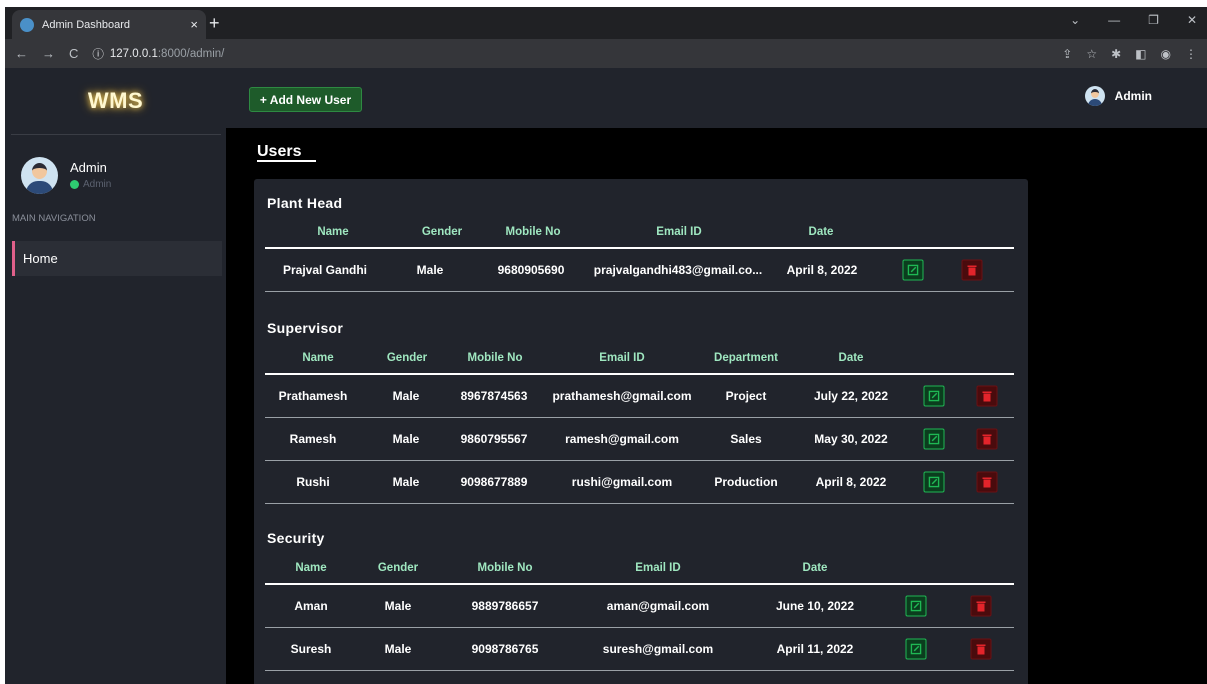  Describe the element at coordinates (194, 24) in the screenshot. I see `tab-close-icon: ×` at that location.